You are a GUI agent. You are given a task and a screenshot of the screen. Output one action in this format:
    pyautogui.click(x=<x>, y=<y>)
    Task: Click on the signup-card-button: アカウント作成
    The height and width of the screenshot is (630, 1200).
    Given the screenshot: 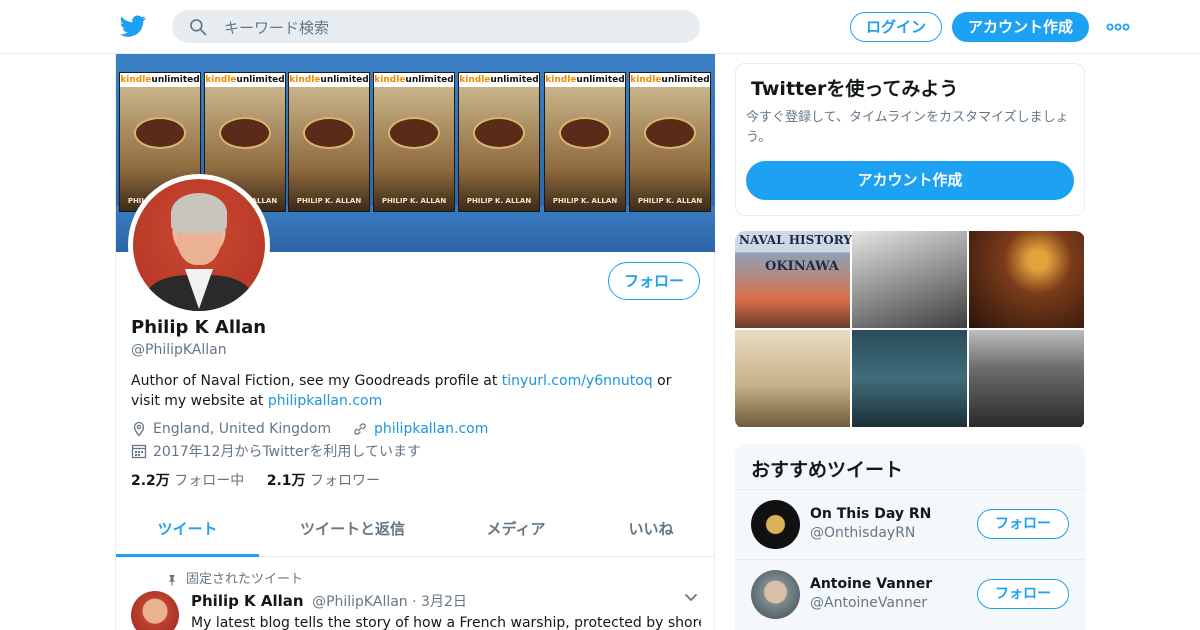 What is the action you would take?
    pyautogui.click(x=910, y=180)
    